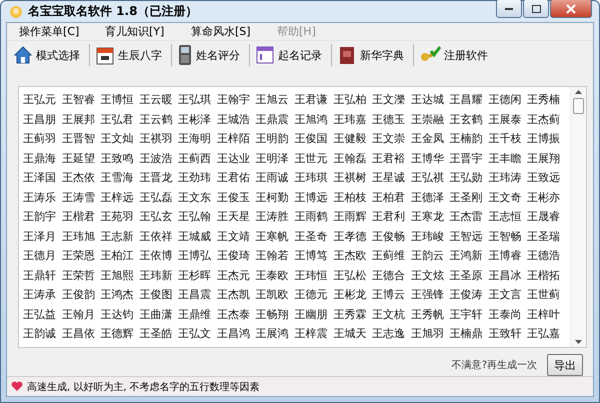  Describe the element at coordinates (120, 296) in the screenshot. I see `name-item: 王鸿杰` at that location.